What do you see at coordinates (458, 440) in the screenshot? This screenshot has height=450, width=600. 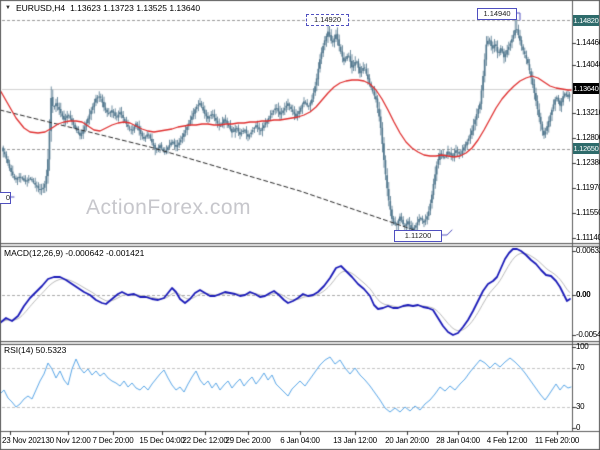 I see `x-axis-label: 28 Jan 04:00` at bounding box center [458, 440].